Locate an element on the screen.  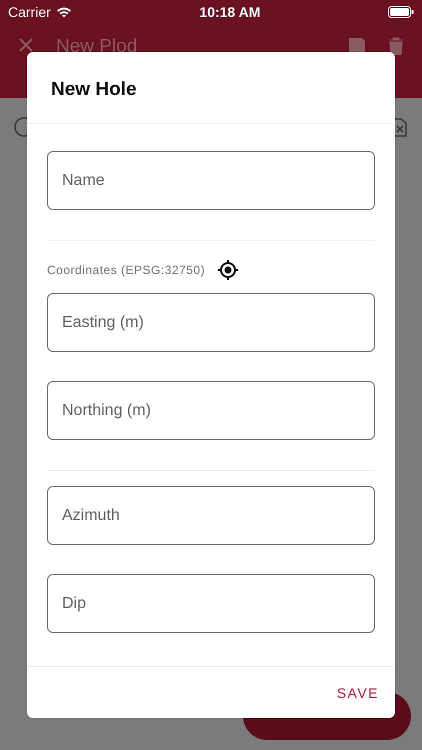
carrier-label: Carrier is located at coordinates (29, 12).